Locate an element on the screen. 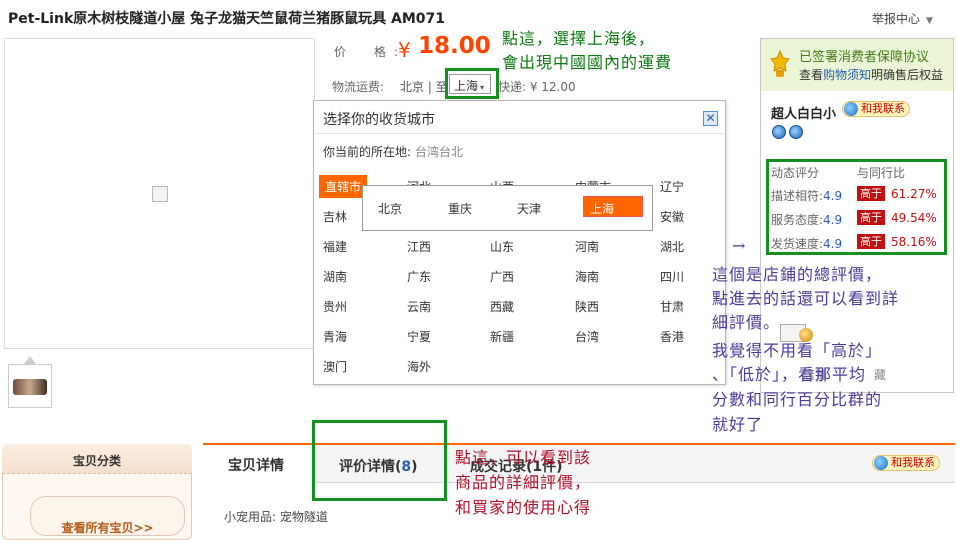  close-icon: ✕ is located at coordinates (710, 118).